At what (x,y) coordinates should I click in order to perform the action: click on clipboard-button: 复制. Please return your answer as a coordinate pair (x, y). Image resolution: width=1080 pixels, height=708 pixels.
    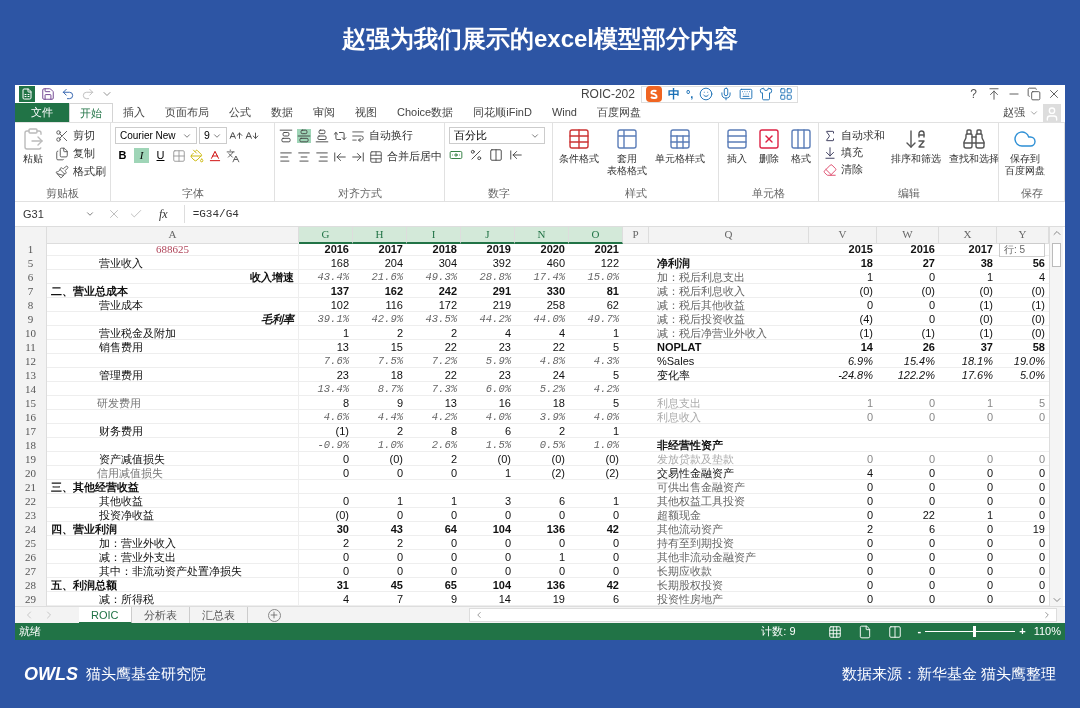
    Looking at the image, I should click on (80, 153).